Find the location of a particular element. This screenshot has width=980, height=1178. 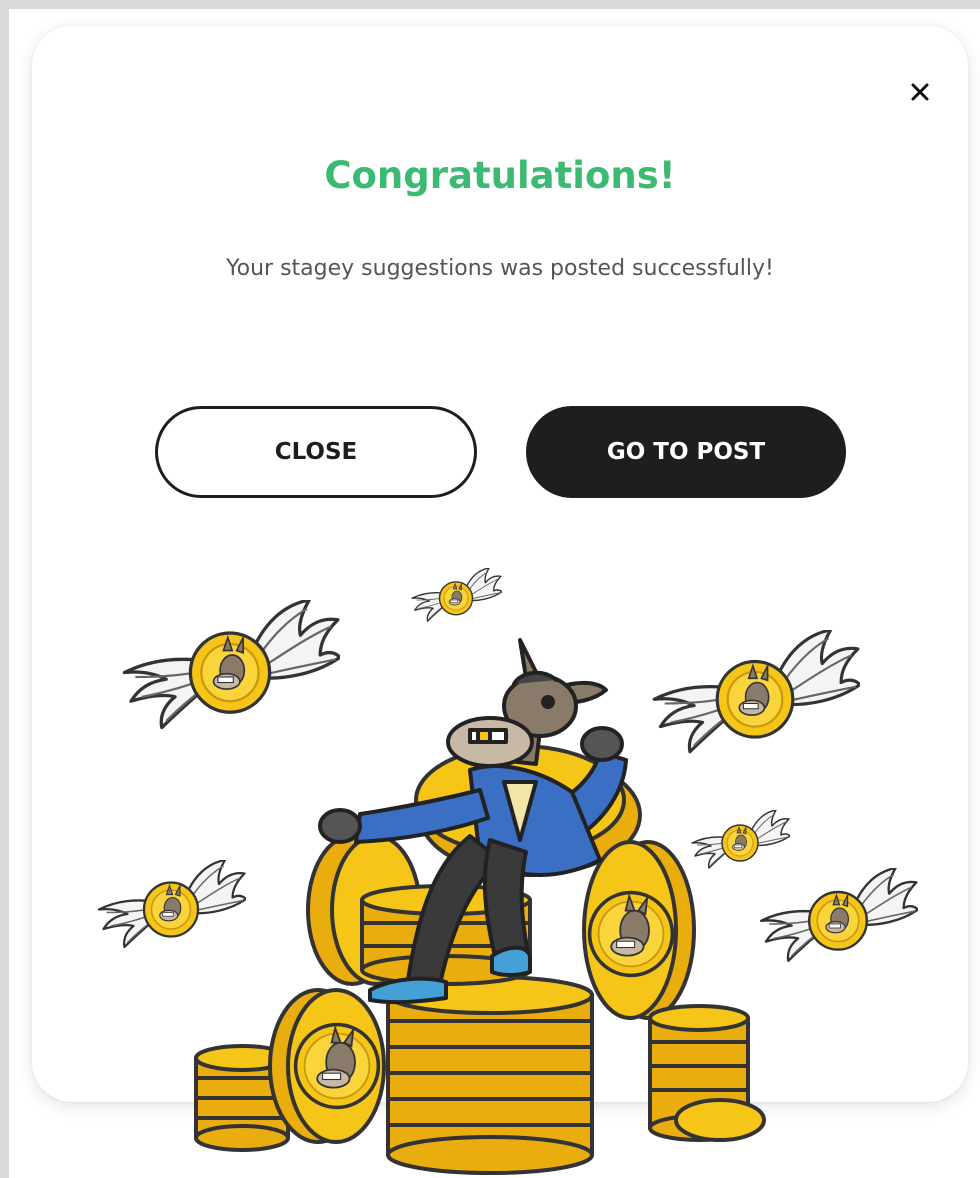

window-frame-left is located at coordinates (4, 589).